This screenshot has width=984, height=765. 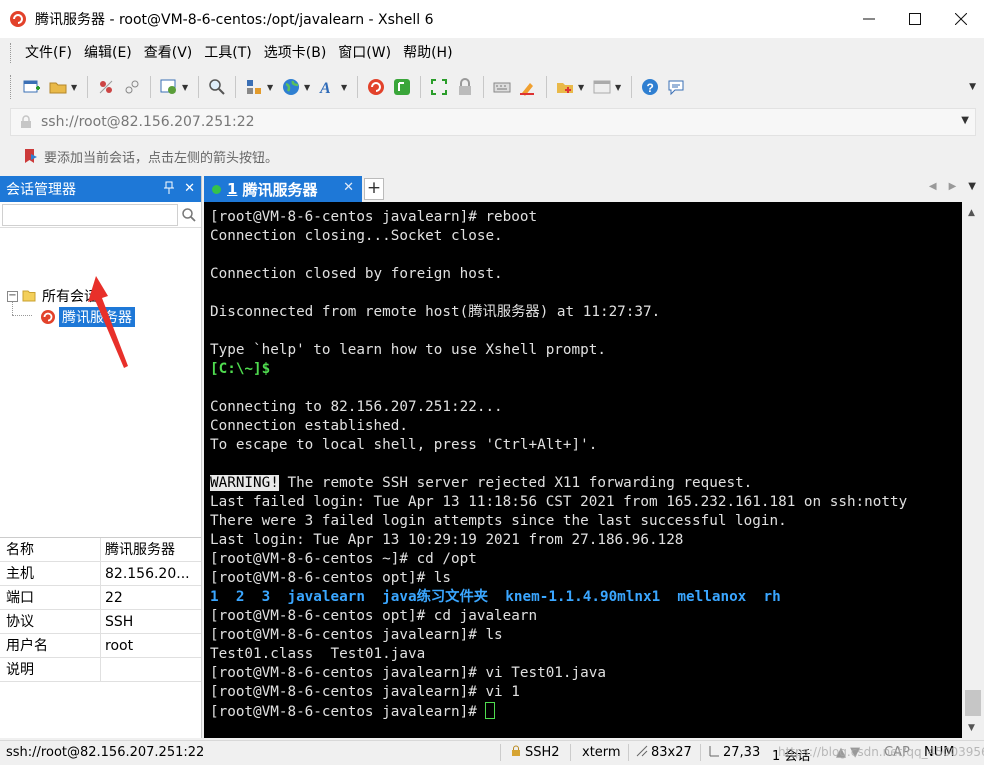 What do you see at coordinates (22, 315) in the screenshot?
I see `tree-connector` at bounding box center [22, 315].